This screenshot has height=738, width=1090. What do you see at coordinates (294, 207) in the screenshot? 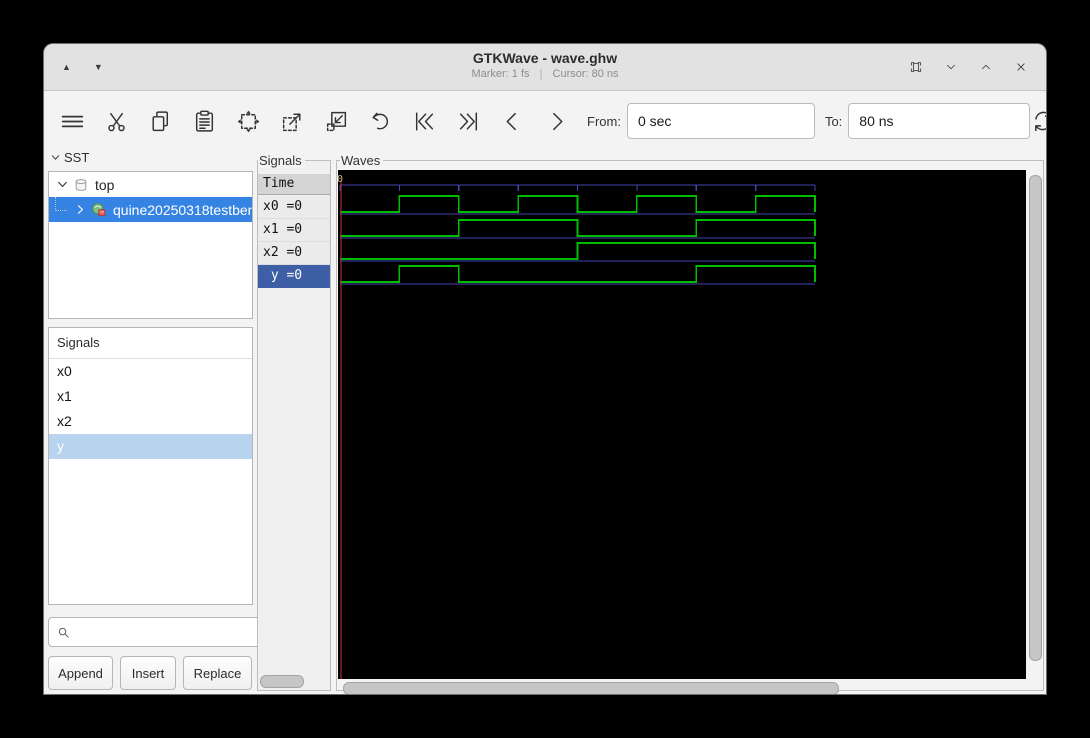
I see `signal-row: x0 =0` at bounding box center [294, 207].